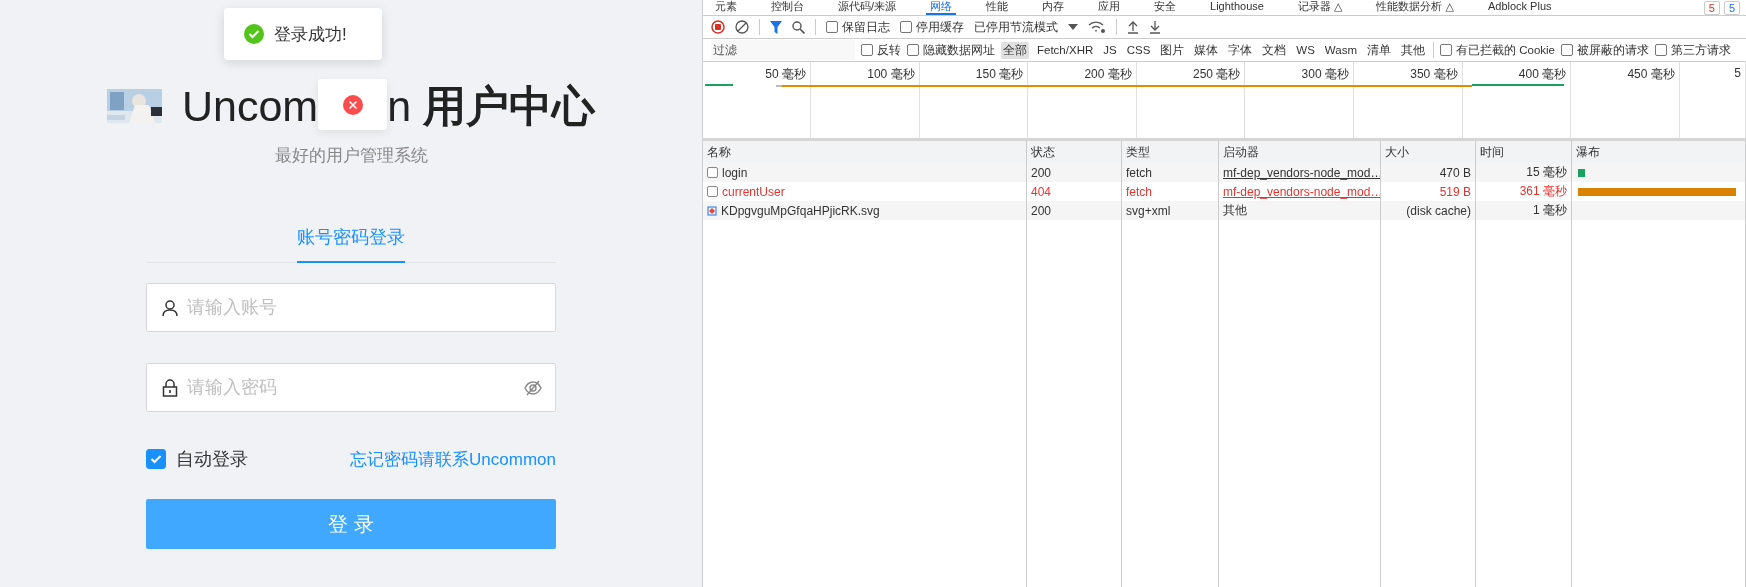  Describe the element at coordinates (1413, 50) in the screenshot. I see `type-filter: 其他` at that location.